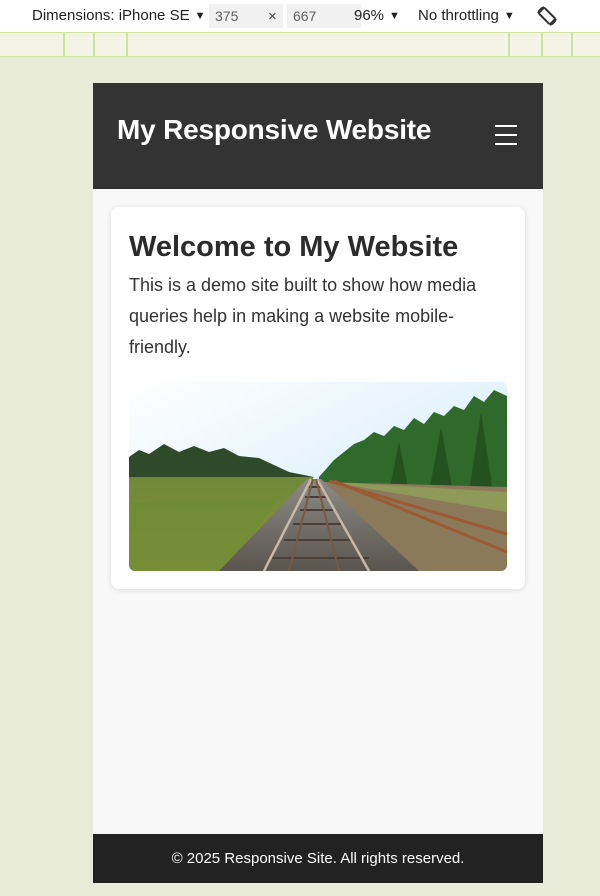  I want to click on hamburger-icon, so click(506, 135).